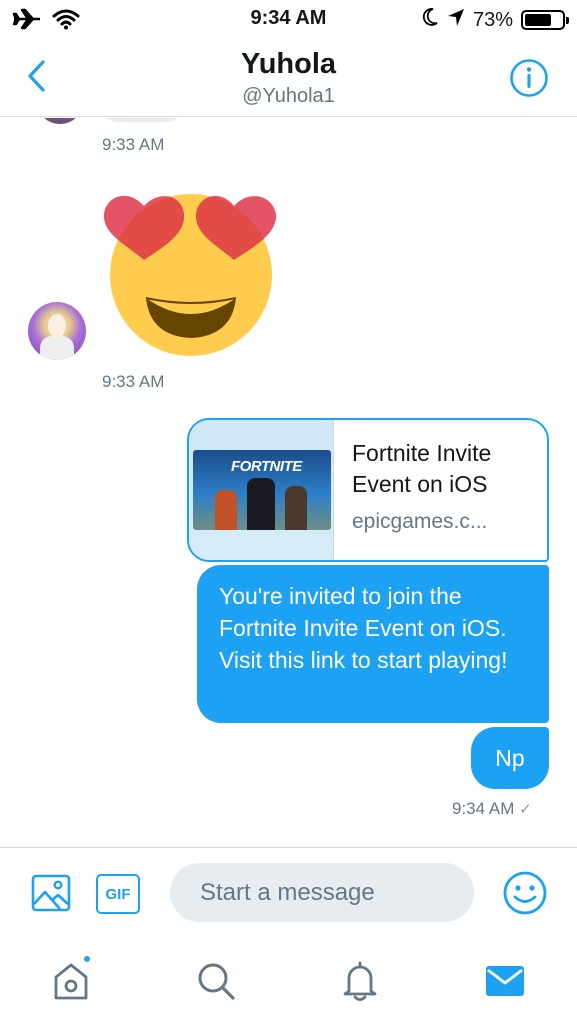  Describe the element at coordinates (538, 20) in the screenshot. I see `battery-level-fill` at that location.